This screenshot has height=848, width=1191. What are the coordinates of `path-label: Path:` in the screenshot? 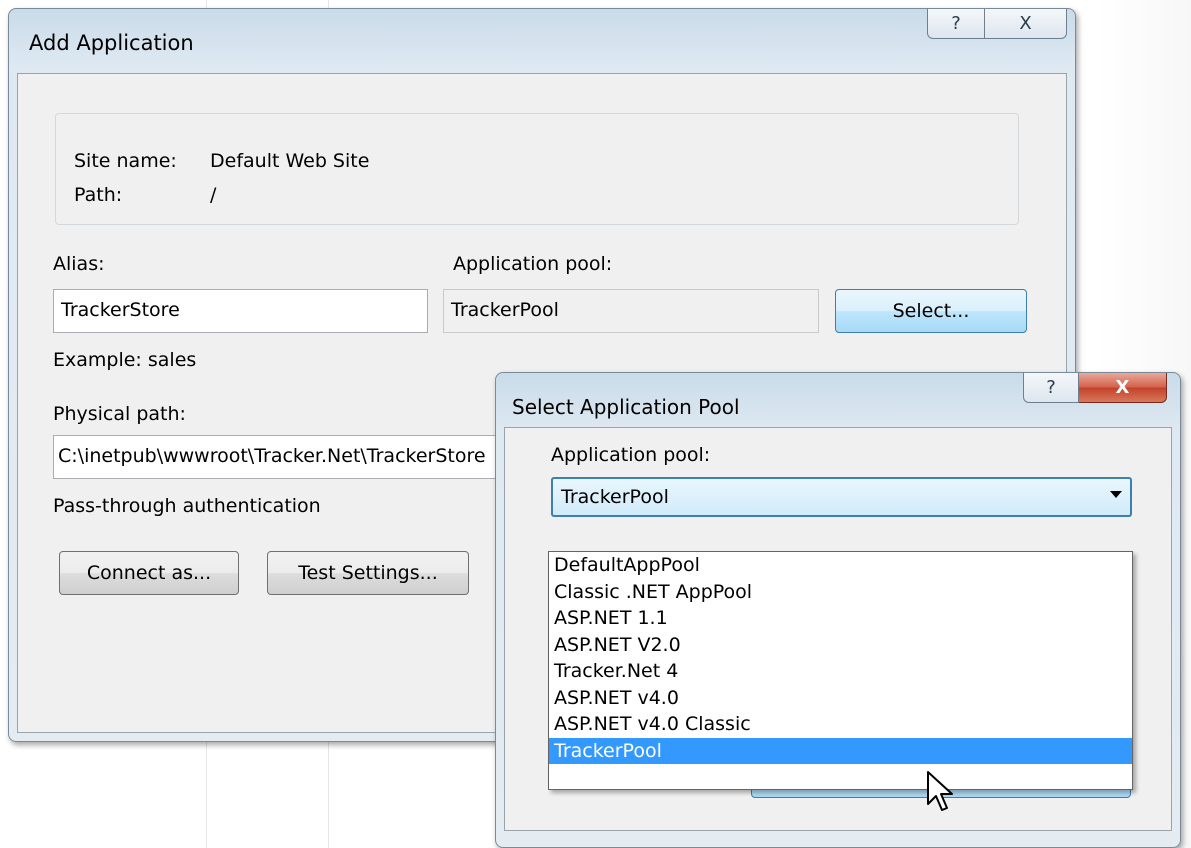 It's located at (98, 195).